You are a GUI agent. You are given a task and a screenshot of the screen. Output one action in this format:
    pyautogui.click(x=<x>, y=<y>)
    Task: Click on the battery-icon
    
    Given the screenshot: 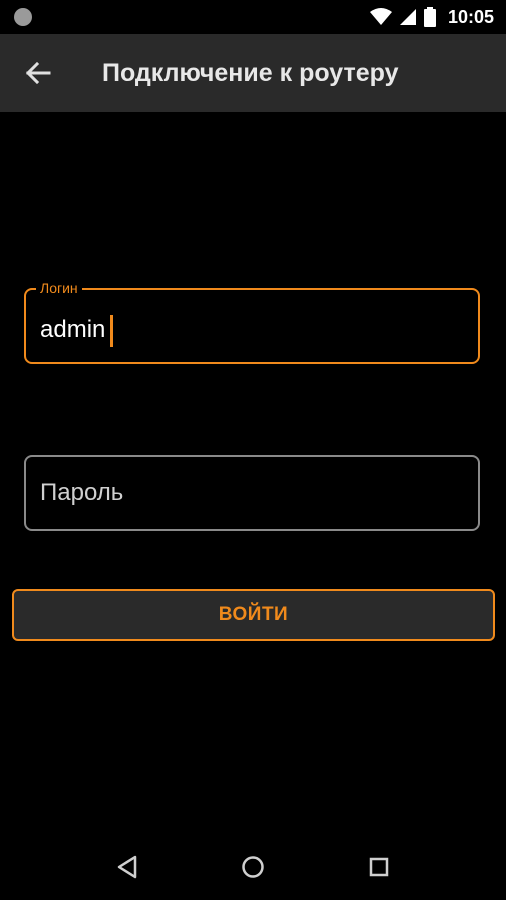 What is the action you would take?
    pyautogui.click(x=429, y=17)
    